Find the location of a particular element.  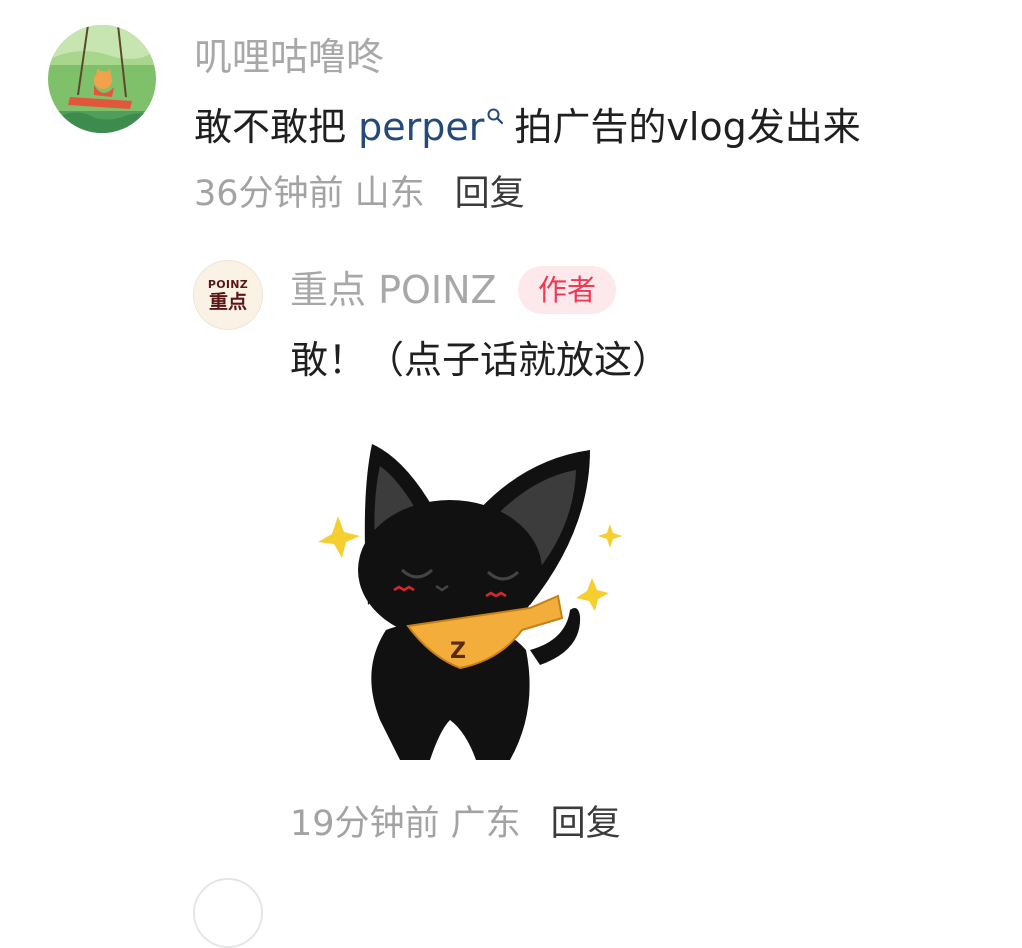

author-avatar: POINZ 重点 is located at coordinates (228, 295).